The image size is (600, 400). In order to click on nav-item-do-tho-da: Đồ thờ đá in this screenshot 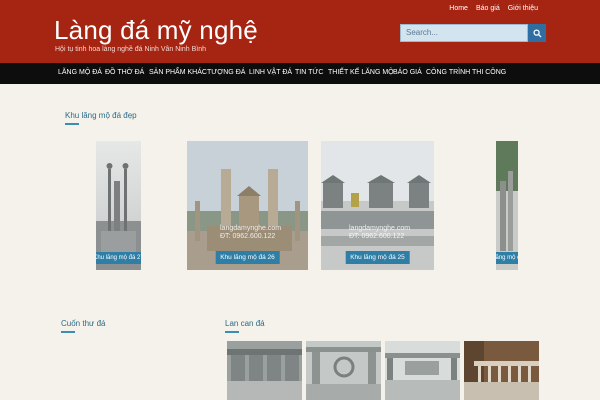, I will do `click(124, 72)`.